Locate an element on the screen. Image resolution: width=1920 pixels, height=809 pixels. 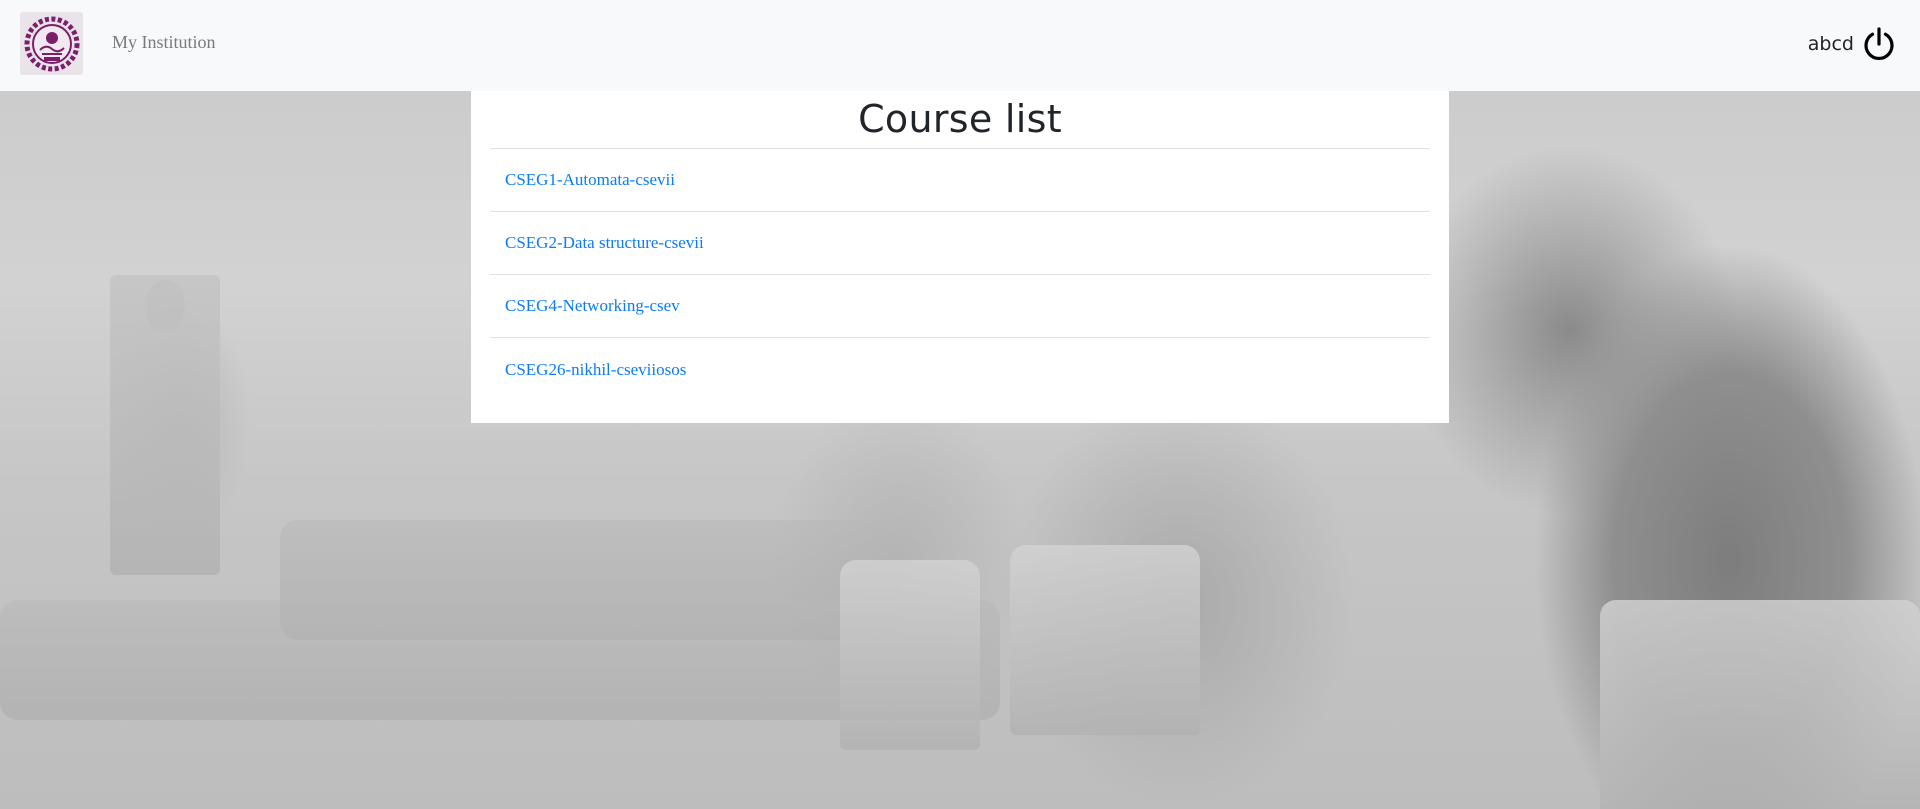
course-link: CSEG2-Data structure-csevii is located at coordinates (604, 243).